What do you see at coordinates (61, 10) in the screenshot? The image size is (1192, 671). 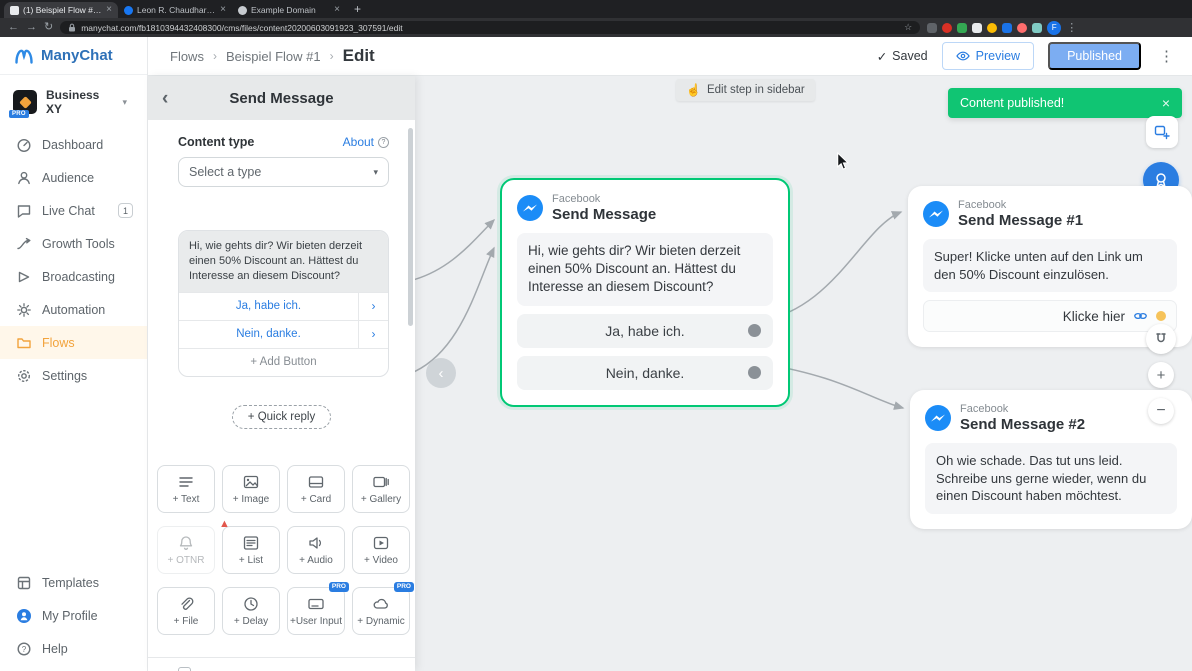 I see `browser-tab-flow: (1) Beispiel Flow #1 | Edit Con ×` at bounding box center [61, 10].